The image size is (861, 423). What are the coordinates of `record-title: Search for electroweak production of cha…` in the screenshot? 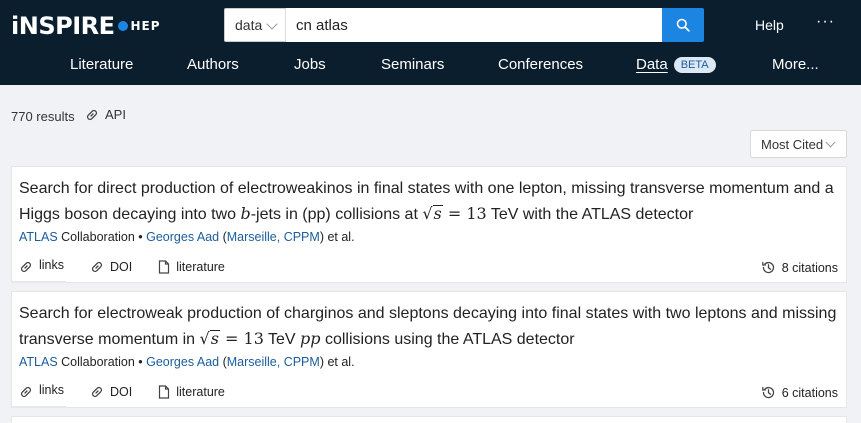 It's located at (429, 327).